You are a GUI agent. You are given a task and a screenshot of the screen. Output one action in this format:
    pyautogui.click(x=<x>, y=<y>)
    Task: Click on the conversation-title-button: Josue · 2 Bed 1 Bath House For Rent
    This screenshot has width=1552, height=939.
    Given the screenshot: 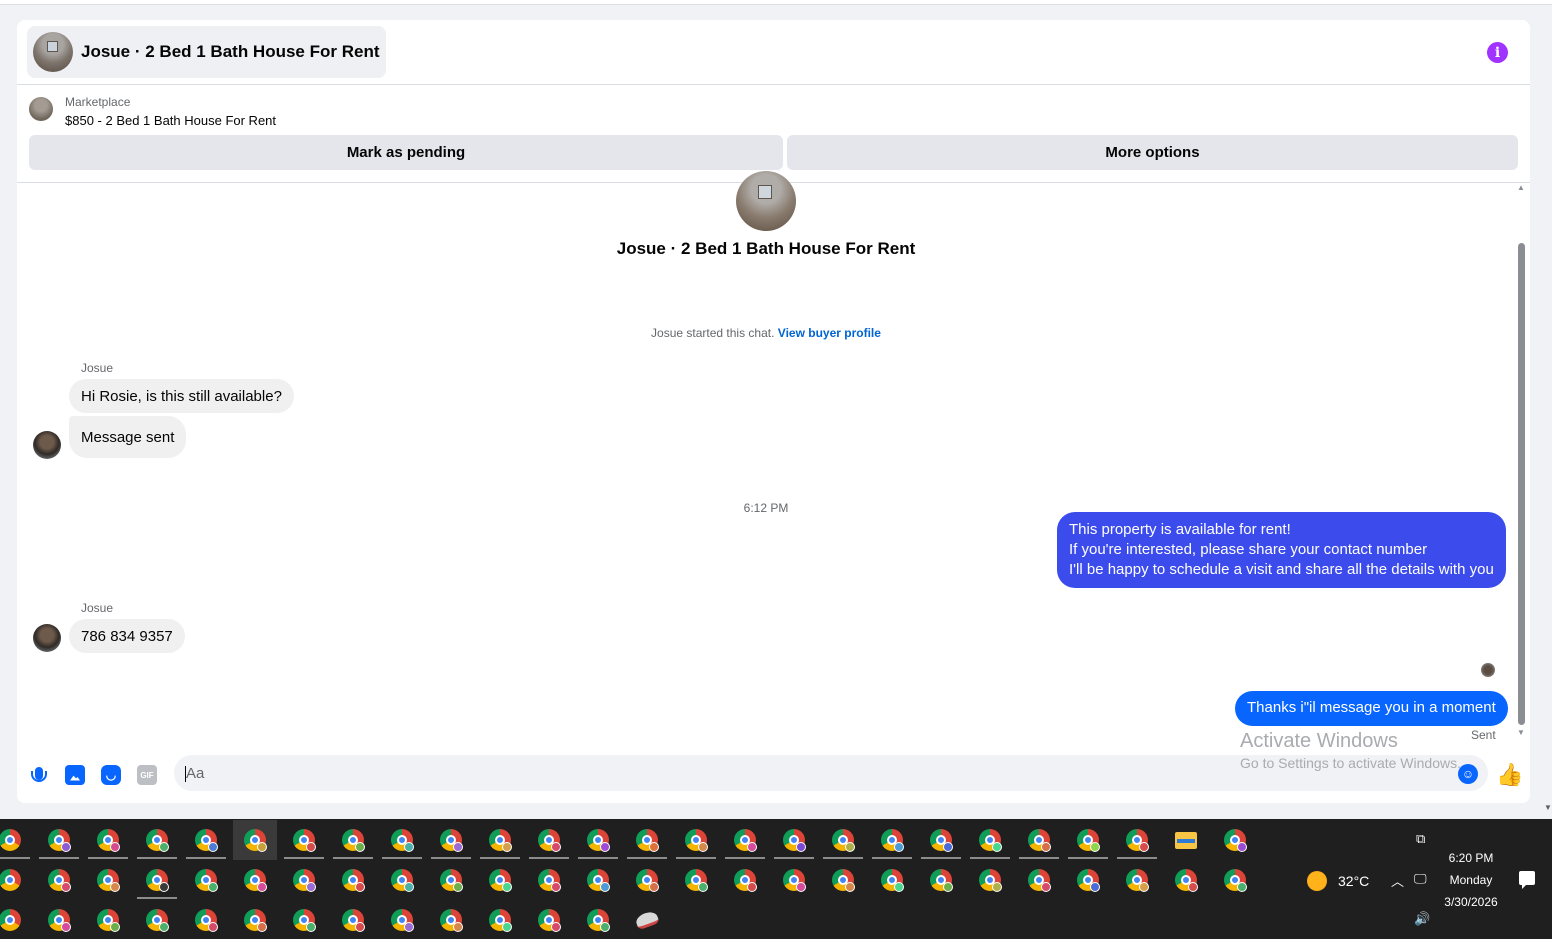 What is the action you would take?
    pyautogui.click(x=206, y=52)
    